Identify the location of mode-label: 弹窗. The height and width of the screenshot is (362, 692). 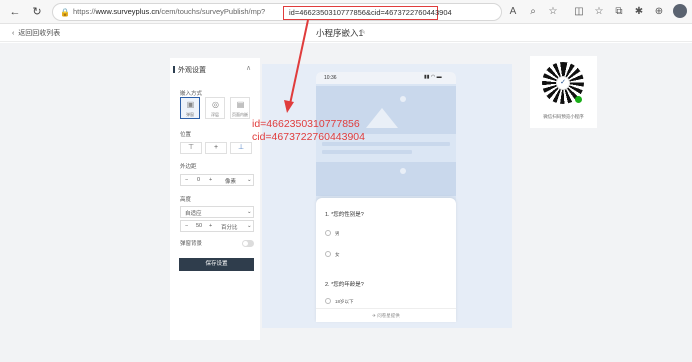
(190, 114).